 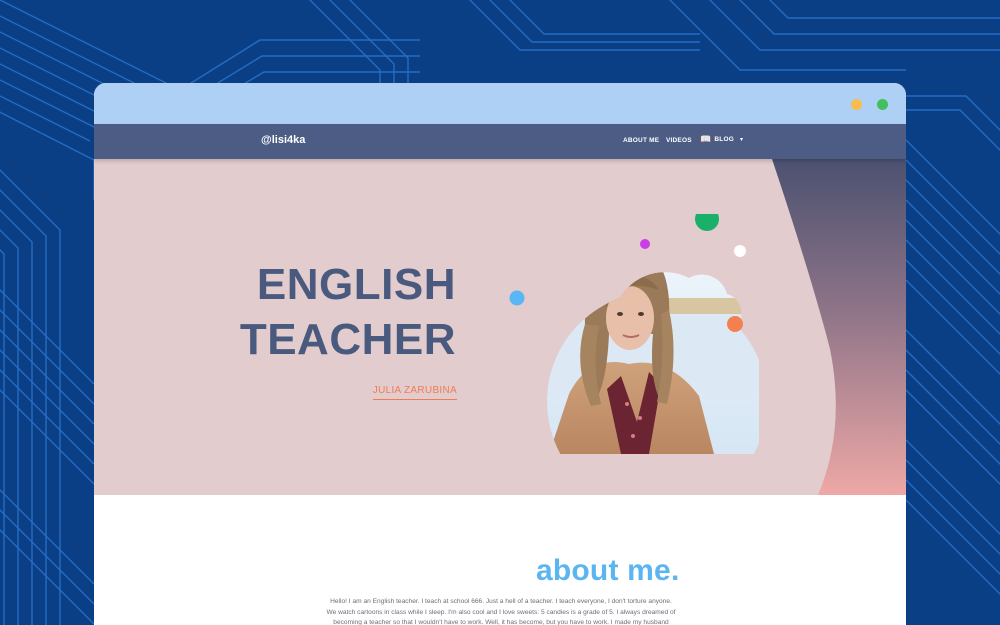 I want to click on window-titlebar, so click(x=500, y=103).